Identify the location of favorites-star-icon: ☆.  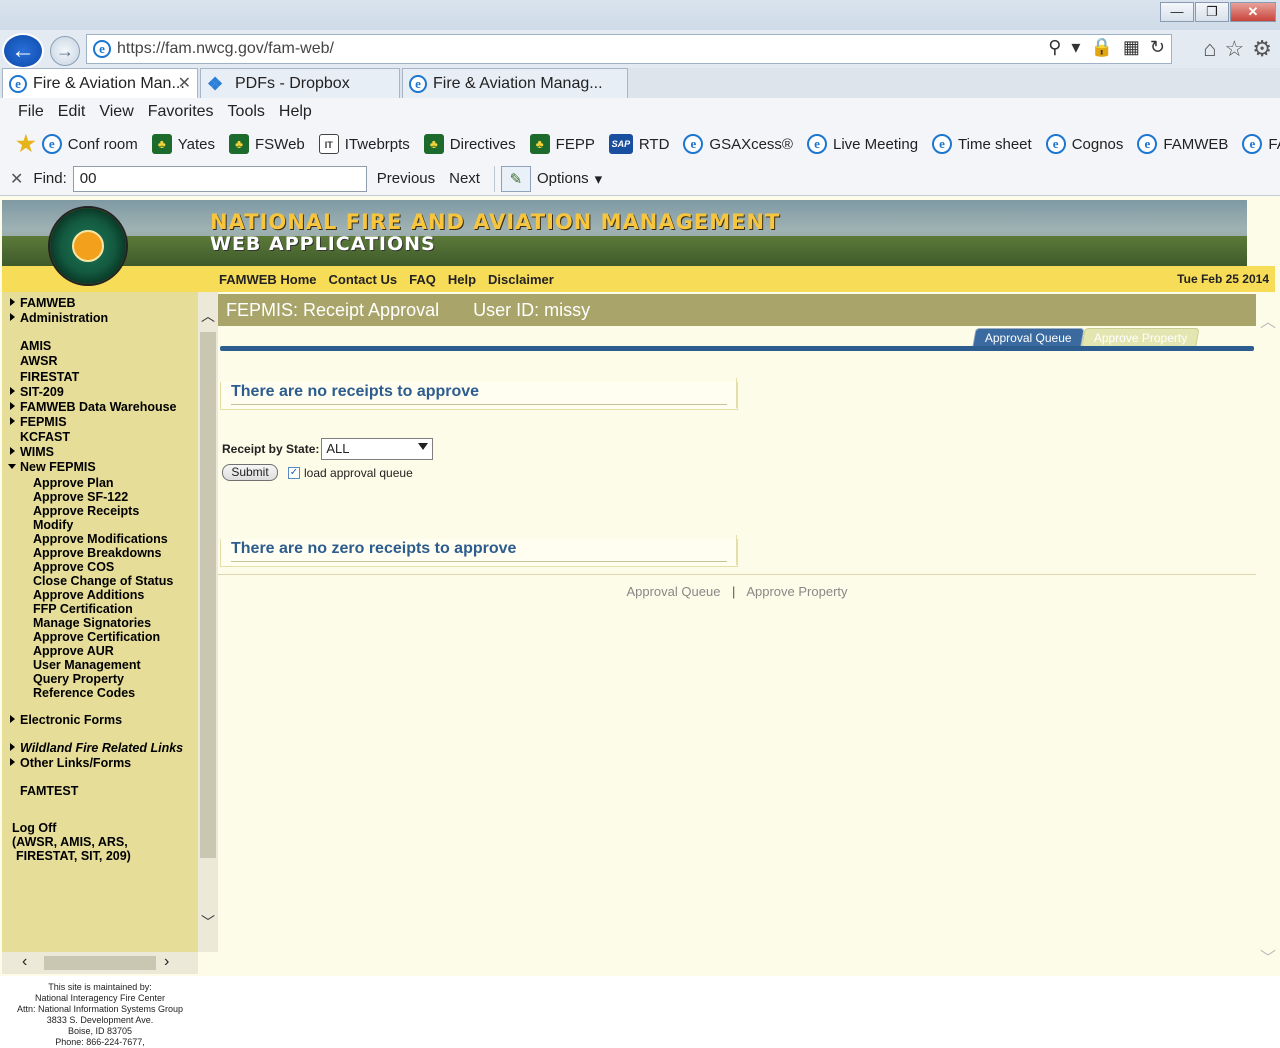
(1235, 49).